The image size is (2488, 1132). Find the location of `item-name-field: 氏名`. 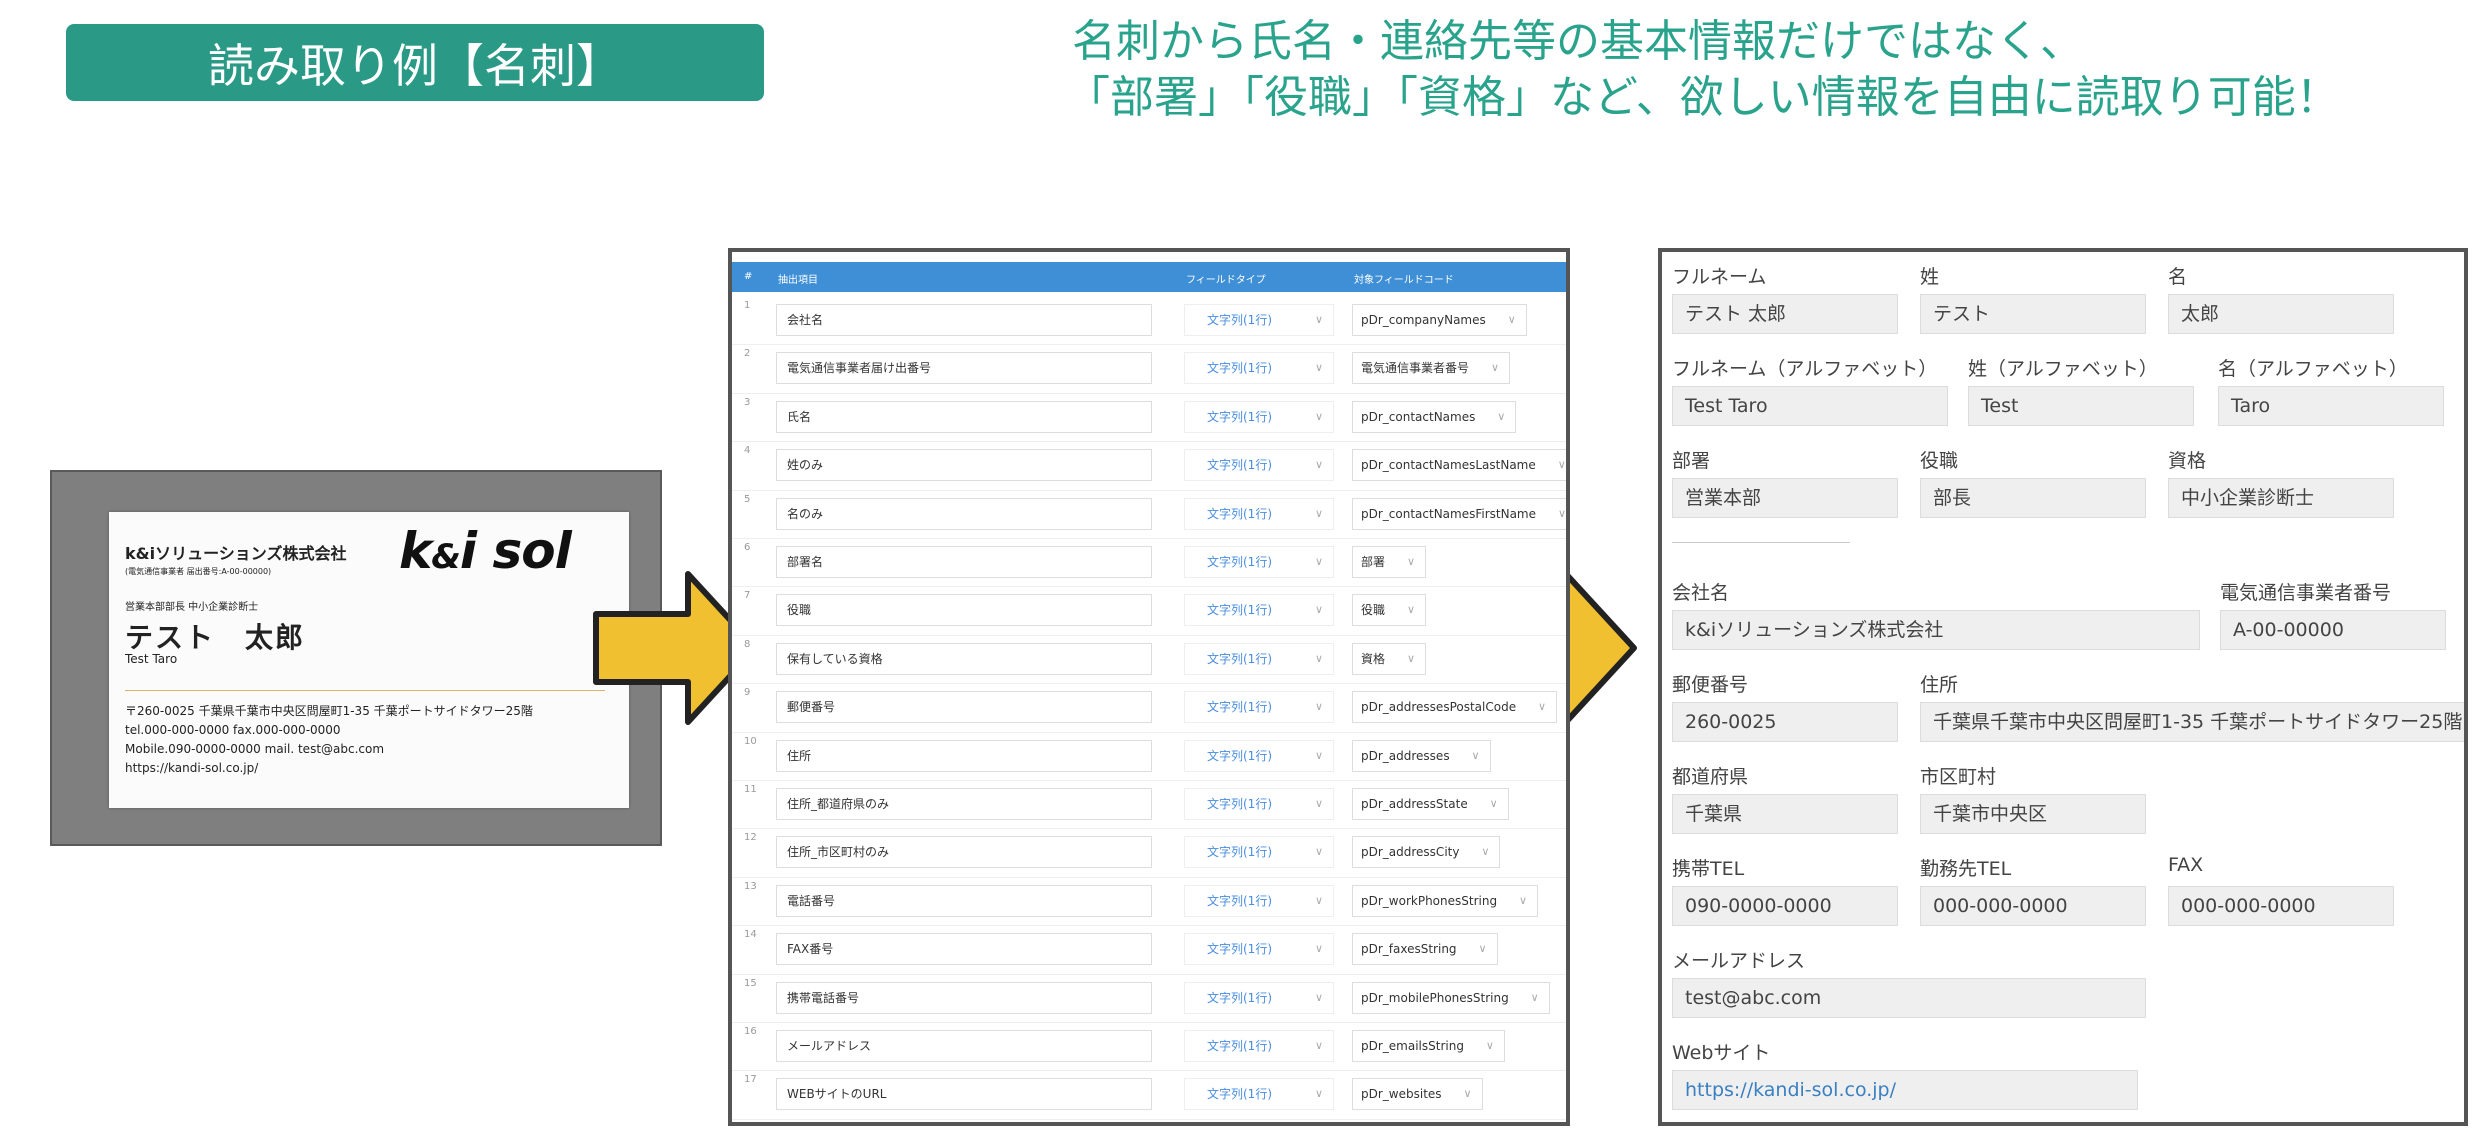

item-name-field: 氏名 is located at coordinates (964, 416).